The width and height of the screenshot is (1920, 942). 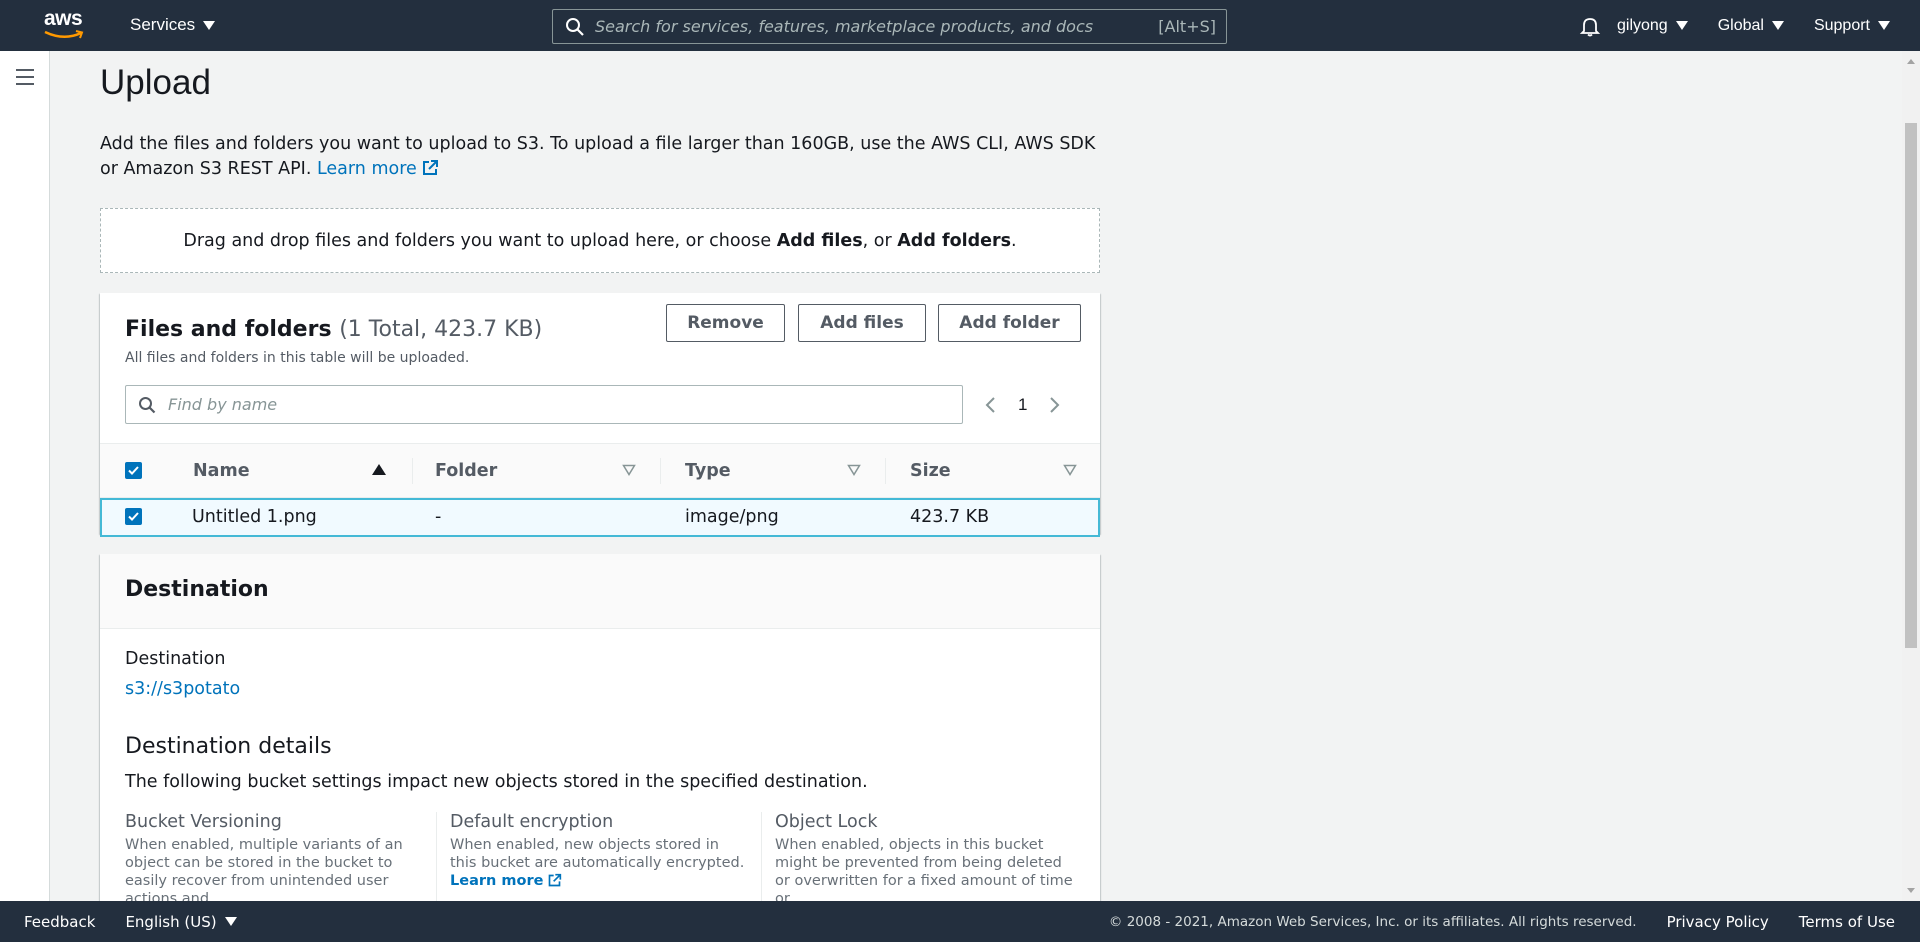 What do you see at coordinates (379, 469) in the screenshot?
I see `sort-ascending-icon` at bounding box center [379, 469].